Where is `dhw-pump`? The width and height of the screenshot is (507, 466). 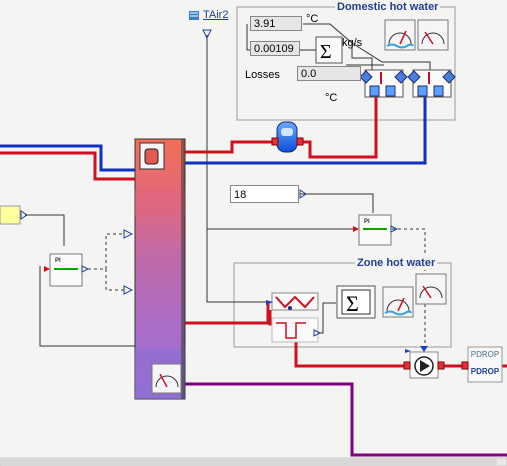 dhw-pump is located at coordinates (287, 137).